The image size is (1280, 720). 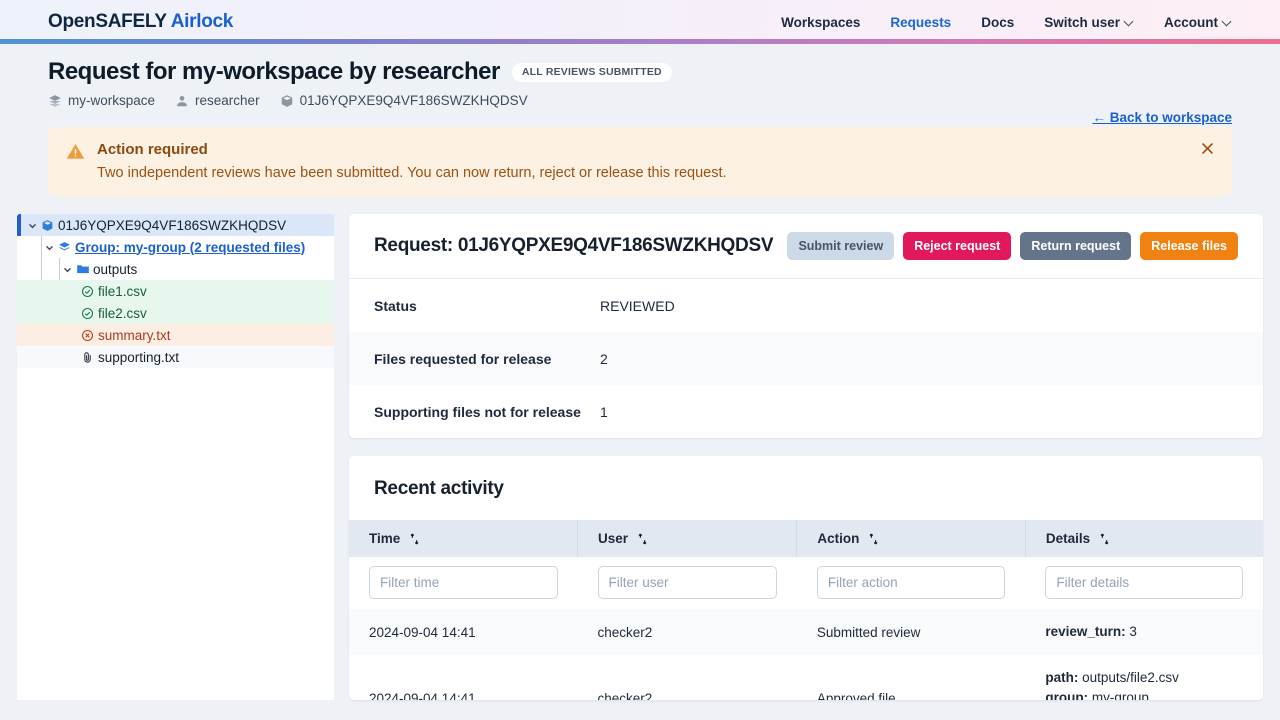 What do you see at coordinates (107, 21) in the screenshot?
I see `brand-name-main: OpenSAFELY` at bounding box center [107, 21].